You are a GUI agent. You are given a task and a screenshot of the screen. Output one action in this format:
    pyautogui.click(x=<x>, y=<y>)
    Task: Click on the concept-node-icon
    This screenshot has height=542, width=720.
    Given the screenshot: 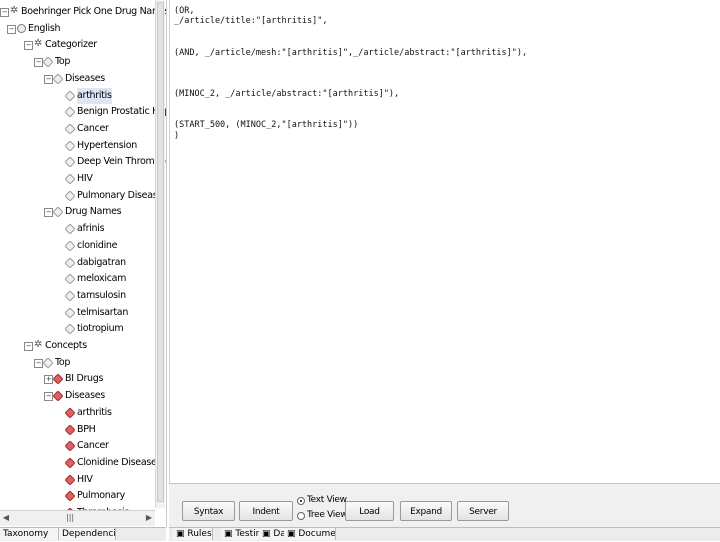 What is the action you would take?
    pyautogui.click(x=58, y=396)
    